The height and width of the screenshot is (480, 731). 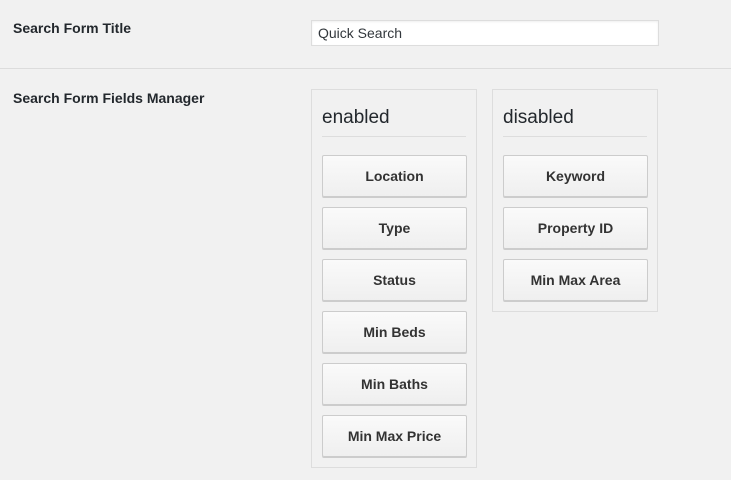 What do you see at coordinates (394, 228) in the screenshot?
I see `field-item-type: Type` at bounding box center [394, 228].